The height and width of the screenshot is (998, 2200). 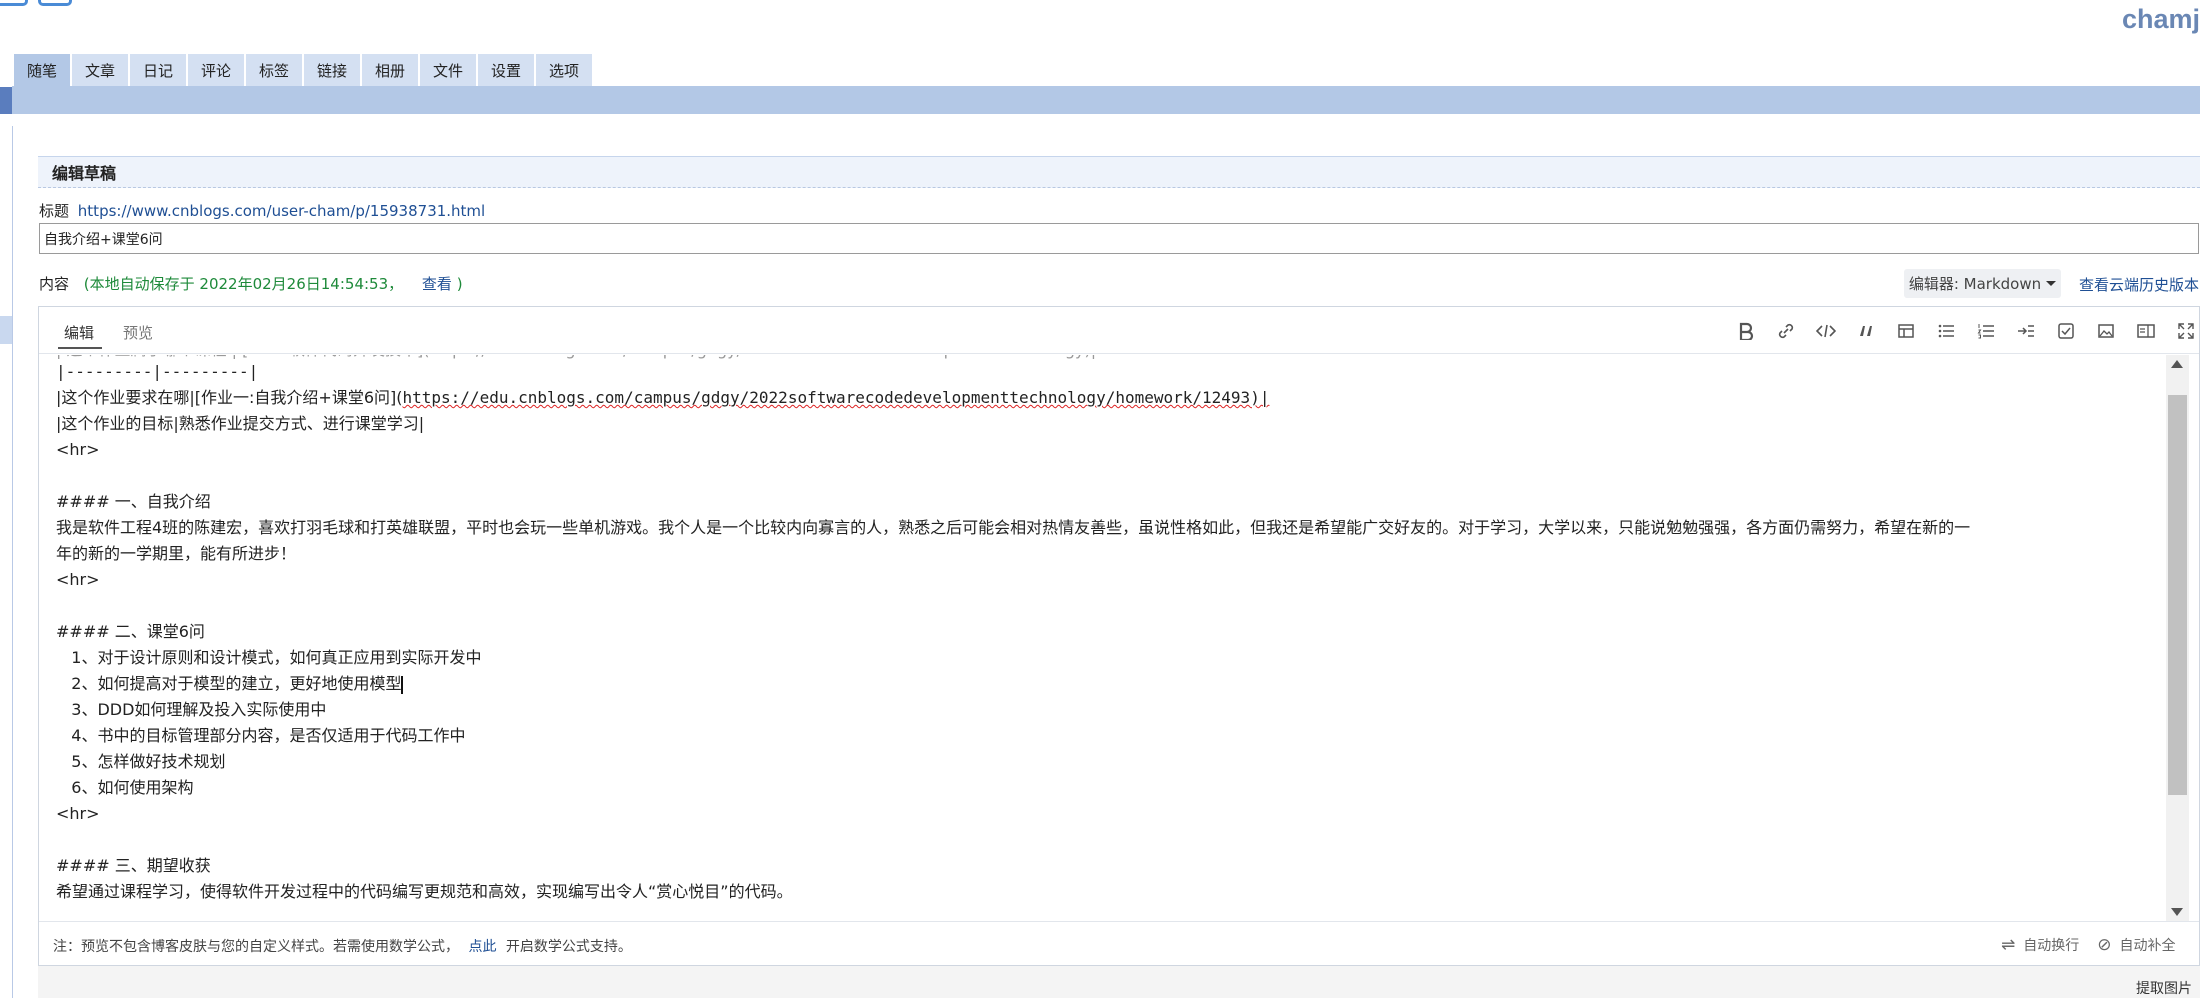 What do you see at coordinates (2177, 595) in the screenshot?
I see `scroll-thumb` at bounding box center [2177, 595].